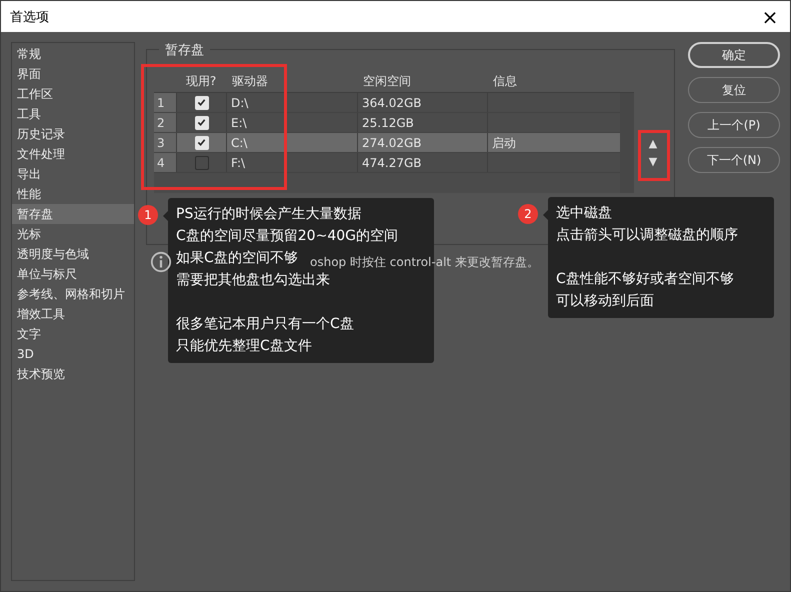 The height and width of the screenshot is (592, 791). I want to click on sidebar-item: 导出, so click(73, 174).